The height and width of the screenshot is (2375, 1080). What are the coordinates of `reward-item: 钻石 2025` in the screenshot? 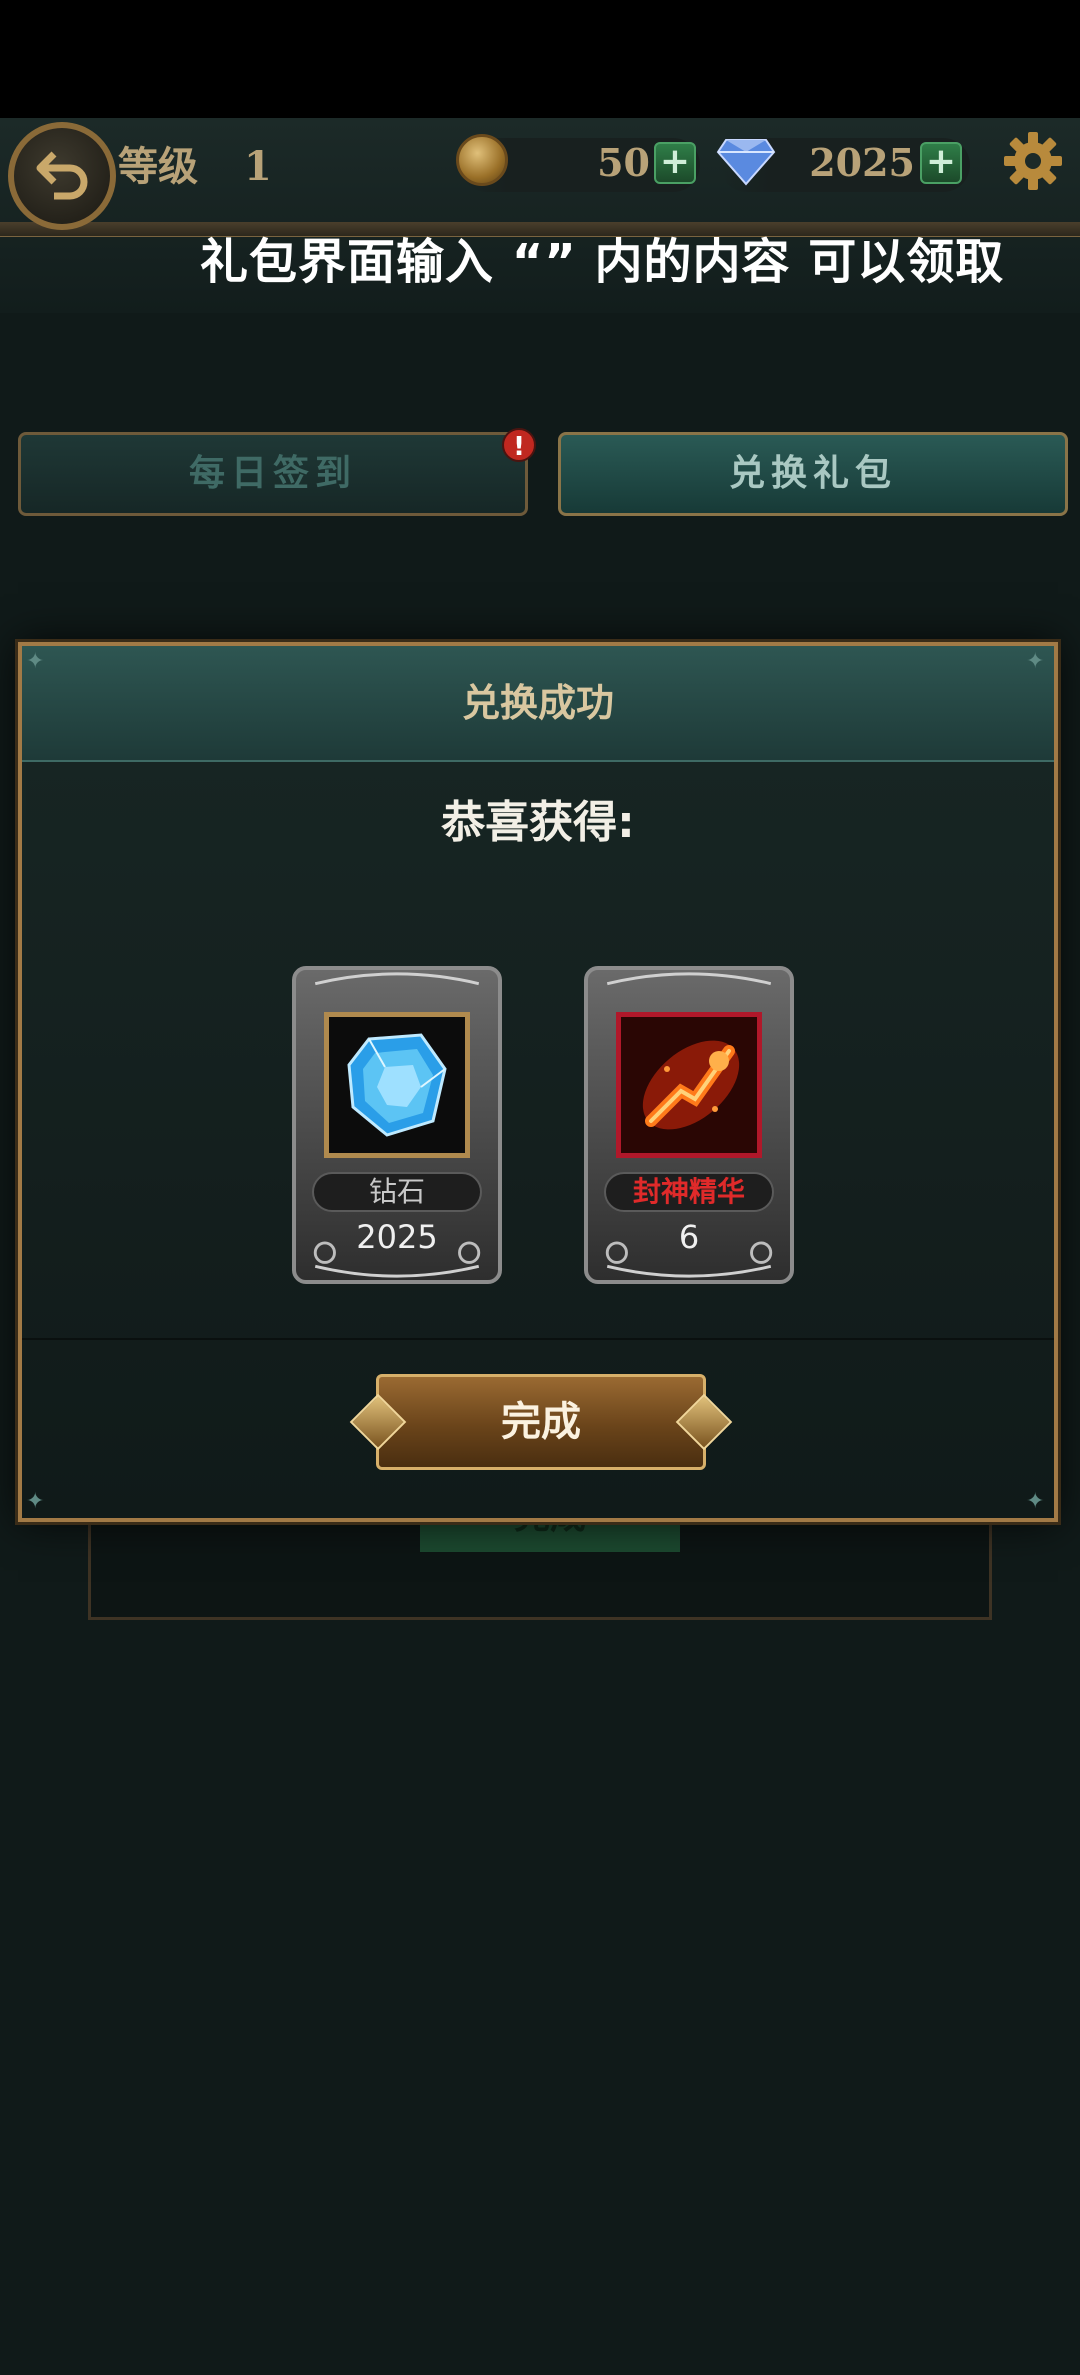 It's located at (397, 1125).